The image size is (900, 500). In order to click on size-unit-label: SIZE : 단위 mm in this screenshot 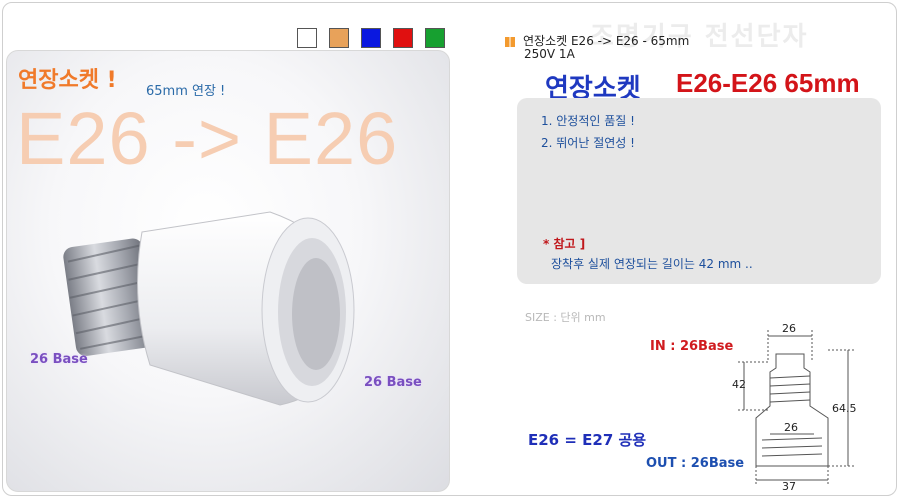, I will do `click(565, 317)`.